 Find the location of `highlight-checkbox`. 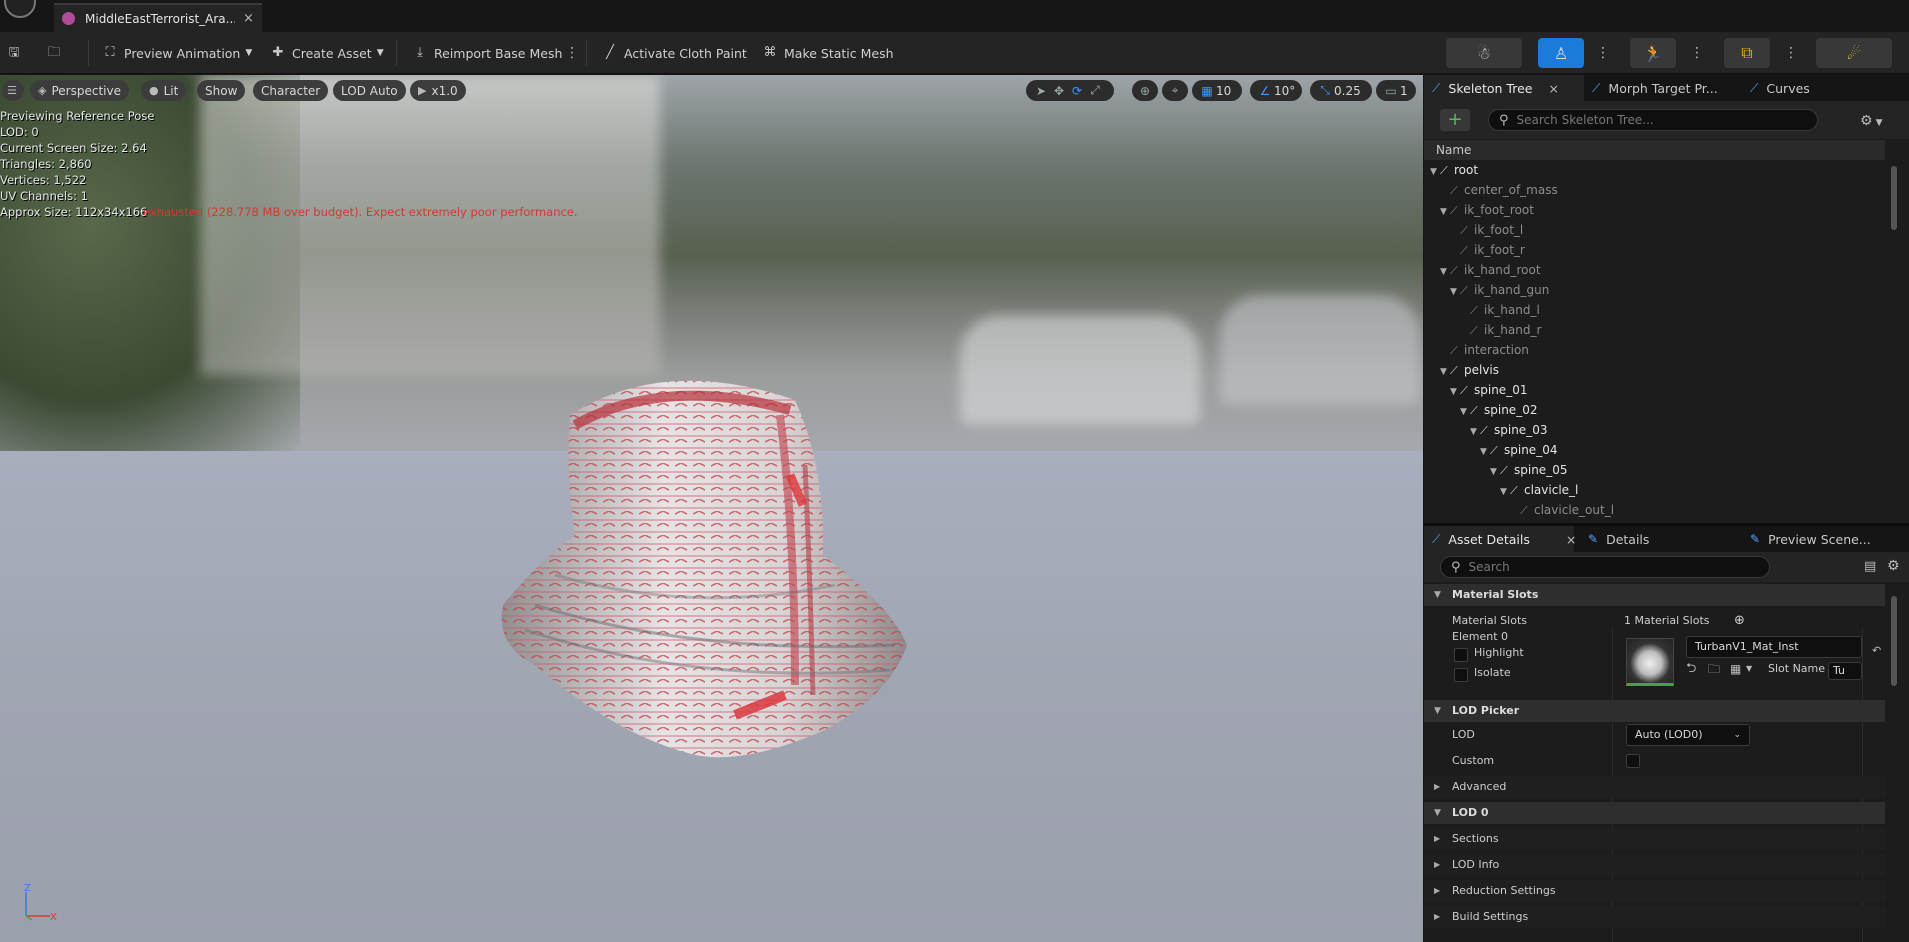

highlight-checkbox is located at coordinates (1461, 655).